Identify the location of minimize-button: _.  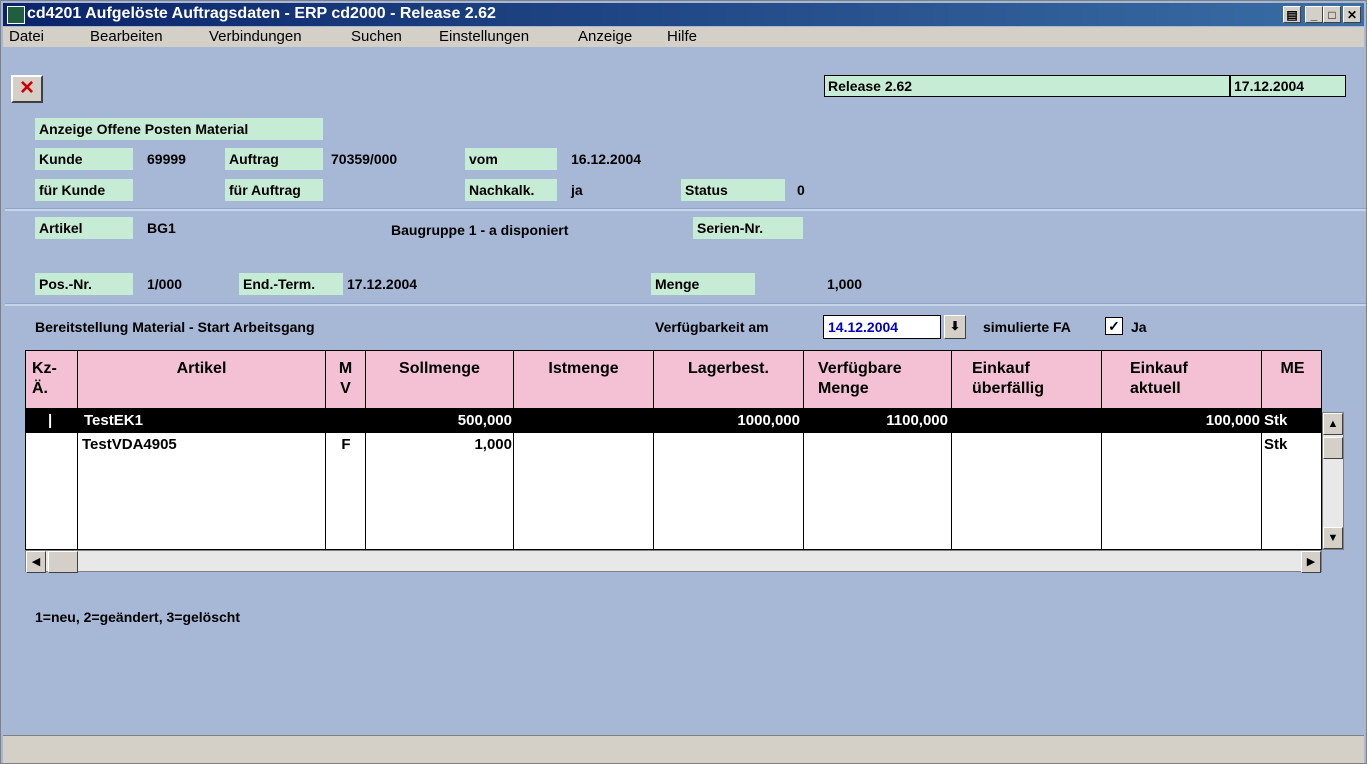
(1314, 14).